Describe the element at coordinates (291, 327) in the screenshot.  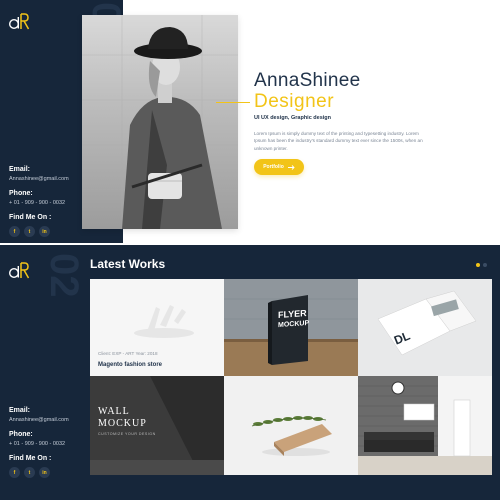
I see `work-item-flyer: FLYER MOCKUP` at that location.